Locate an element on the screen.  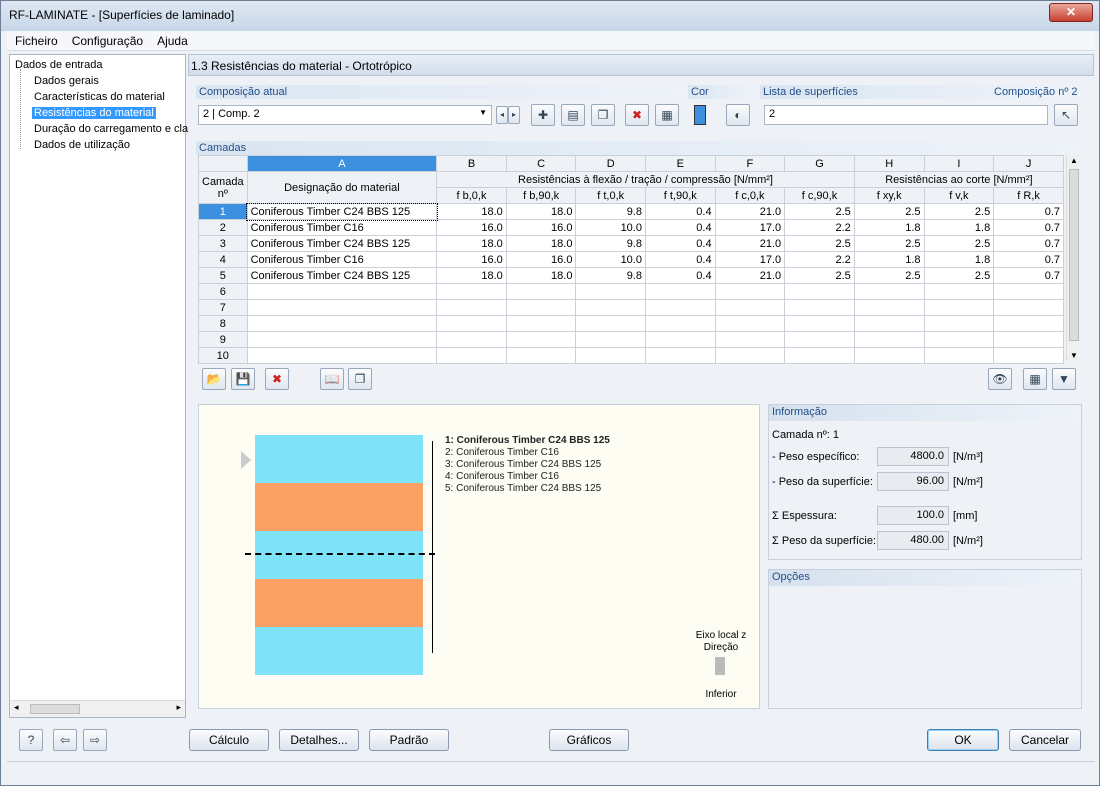
menu-configuracao: Configuração is located at coordinates (106, 39).